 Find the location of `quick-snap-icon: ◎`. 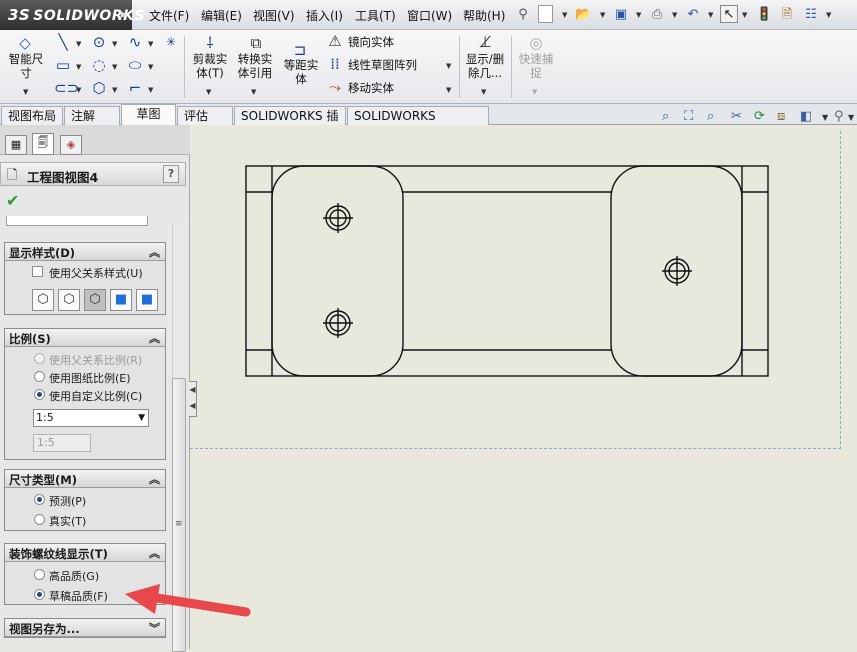

quick-snap-icon: ◎ is located at coordinates (536, 43).